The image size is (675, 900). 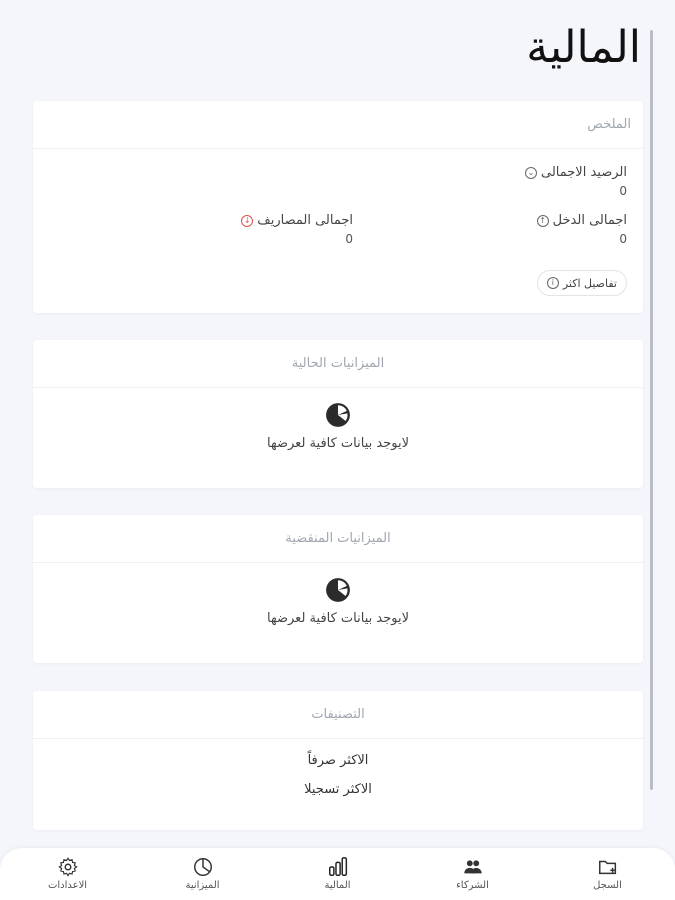 What do you see at coordinates (589, 283) in the screenshot?
I see `more-details-label: تفاصيل اكثر` at bounding box center [589, 283].